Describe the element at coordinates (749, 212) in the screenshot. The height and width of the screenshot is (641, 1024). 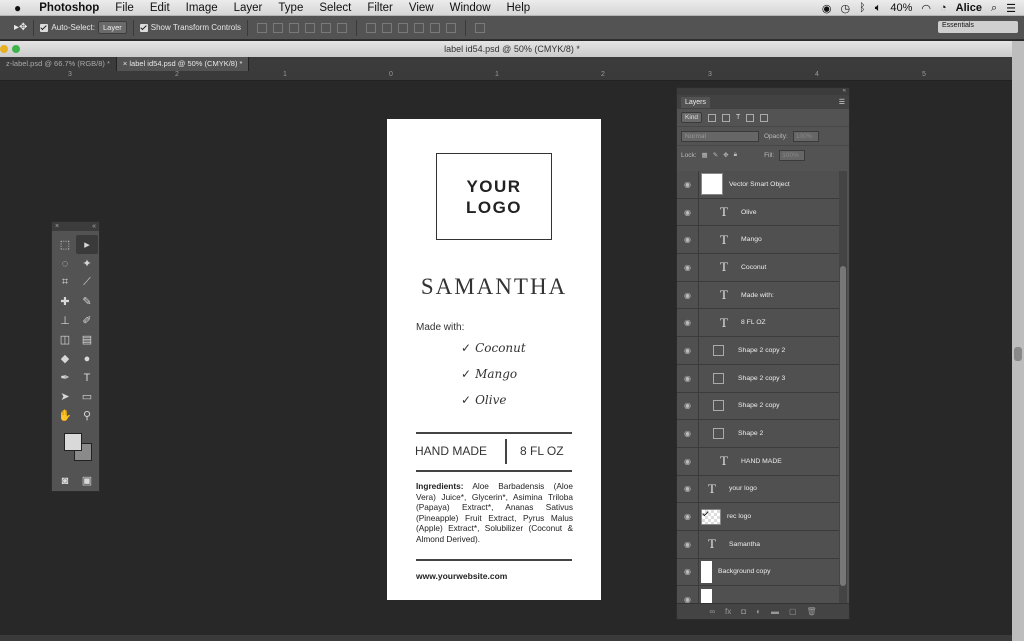
I see `layer-name: Olive` at that location.